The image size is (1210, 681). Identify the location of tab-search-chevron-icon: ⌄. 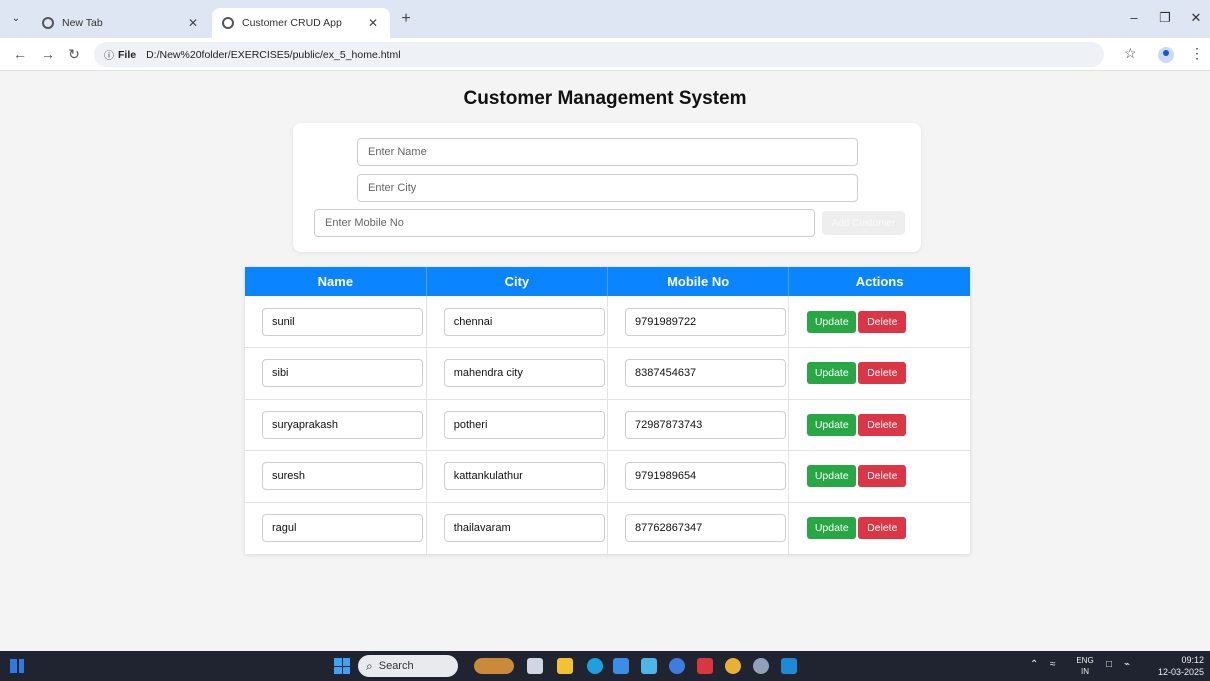
(16, 19).